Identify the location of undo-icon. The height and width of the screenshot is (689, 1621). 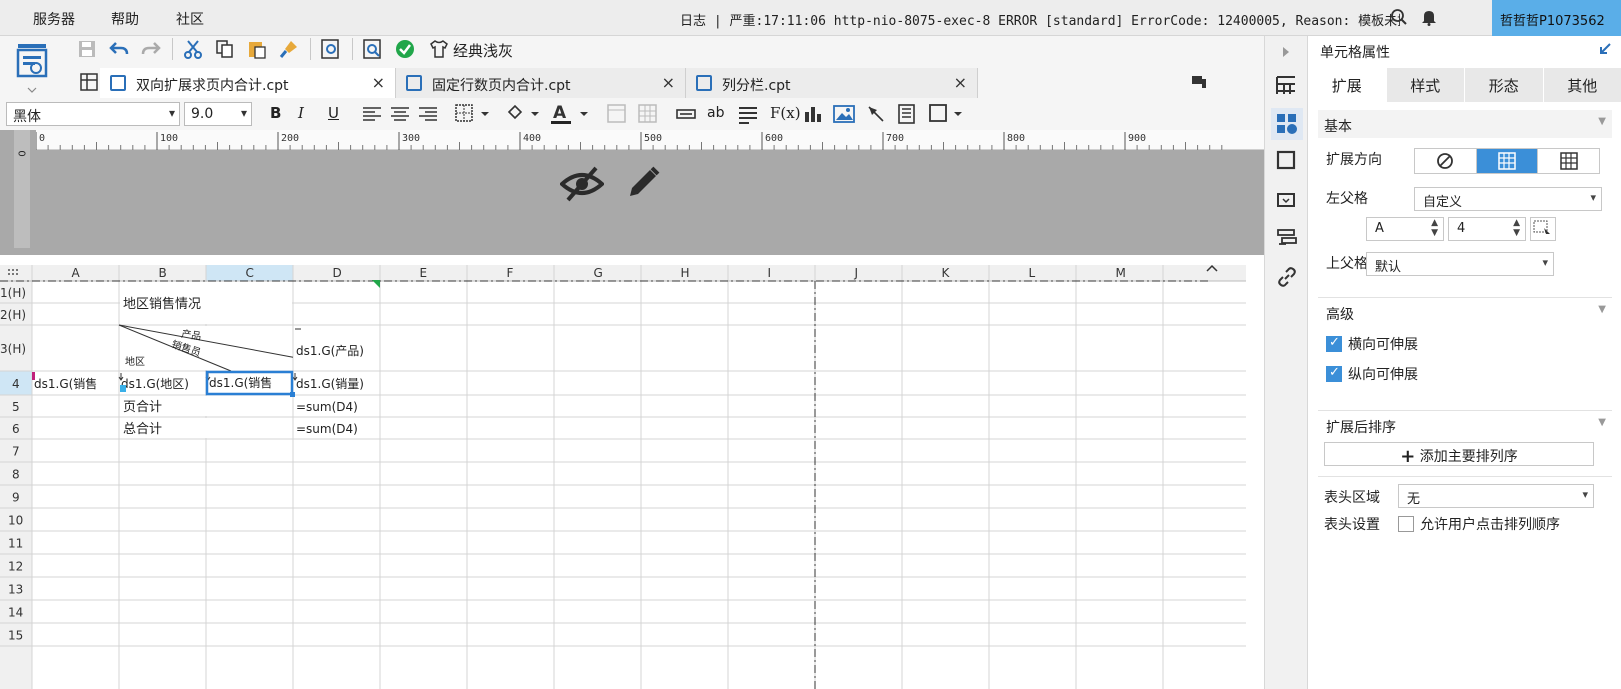
(119, 49).